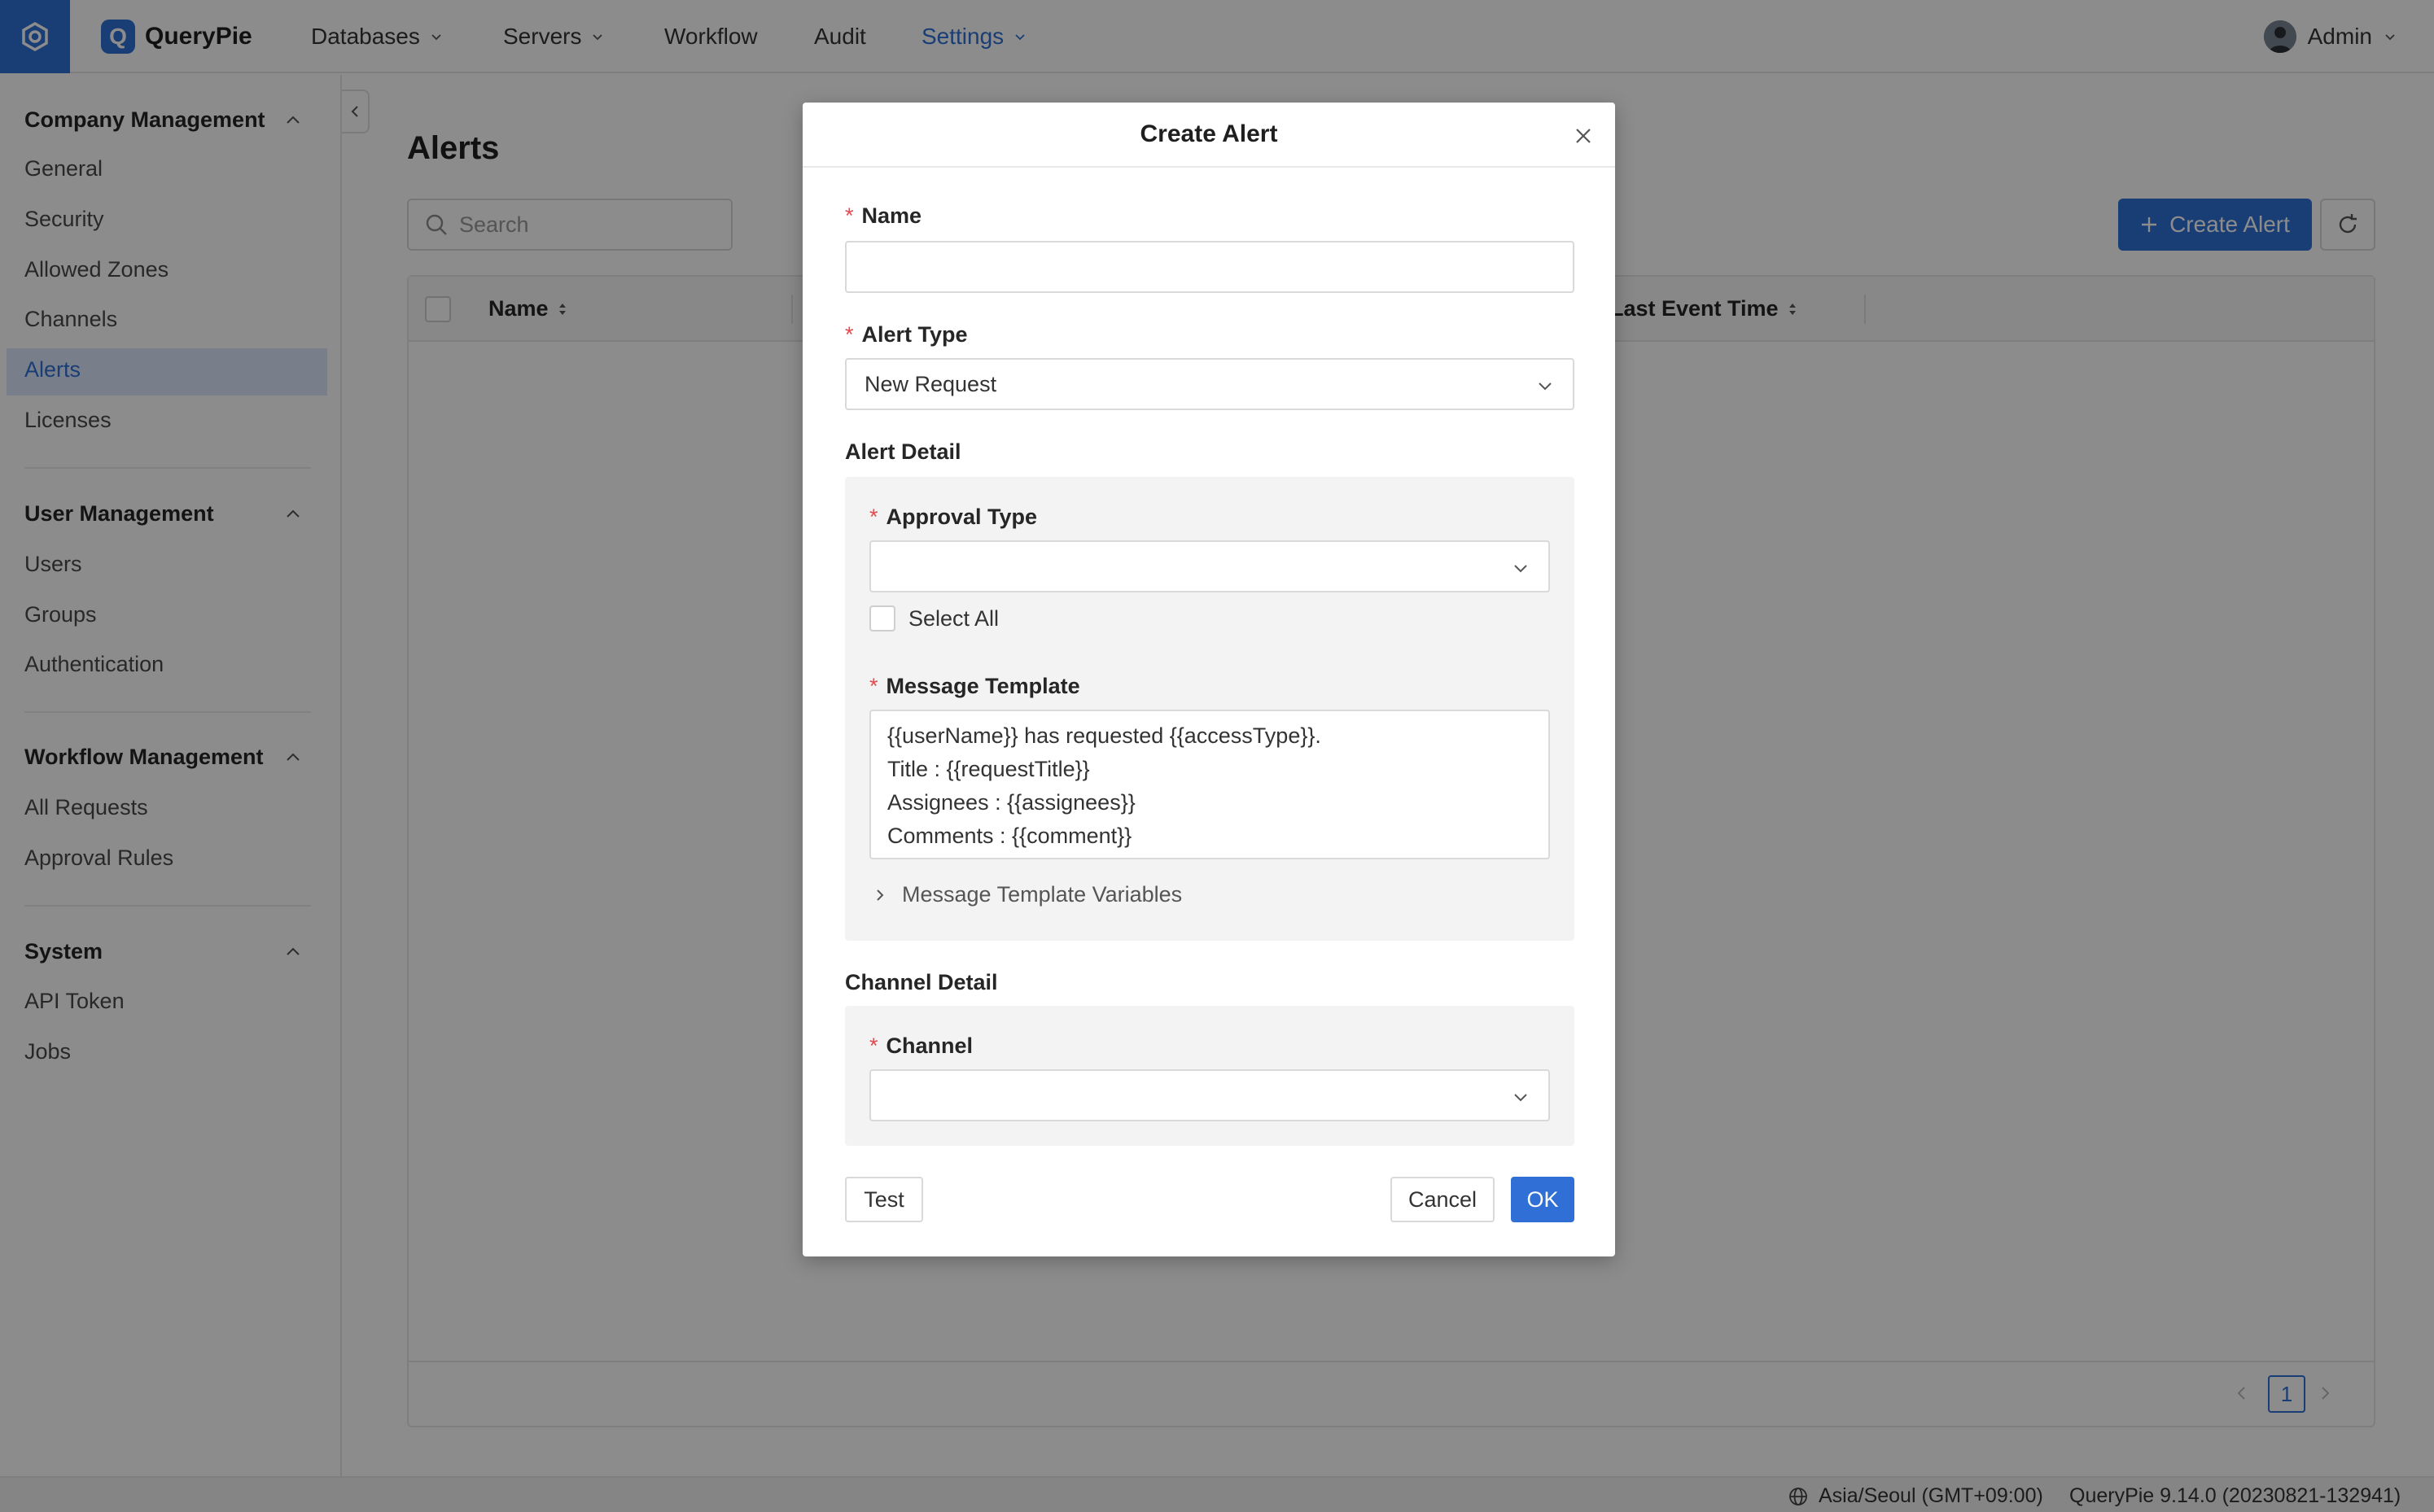 The height and width of the screenshot is (1512, 2434). Describe the element at coordinates (1542, 1199) in the screenshot. I see `ok-button: OK` at that location.